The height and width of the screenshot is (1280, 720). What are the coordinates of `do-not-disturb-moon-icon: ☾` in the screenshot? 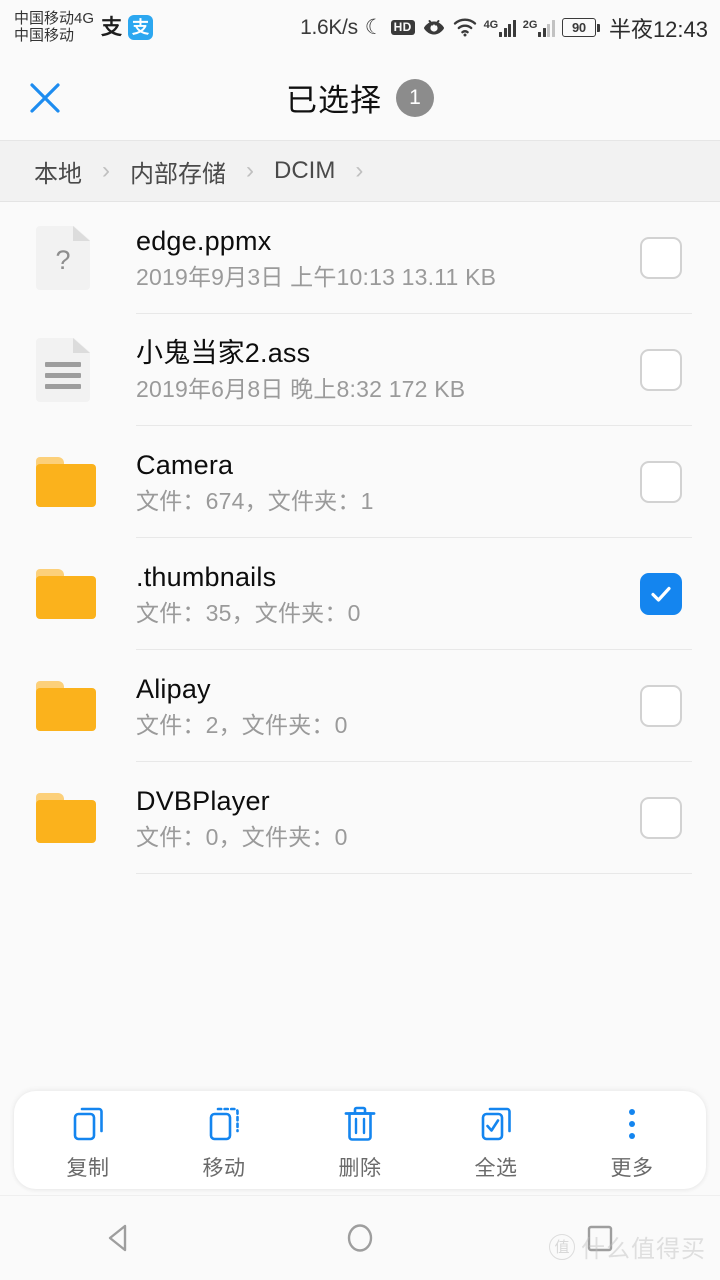 It's located at (374, 27).